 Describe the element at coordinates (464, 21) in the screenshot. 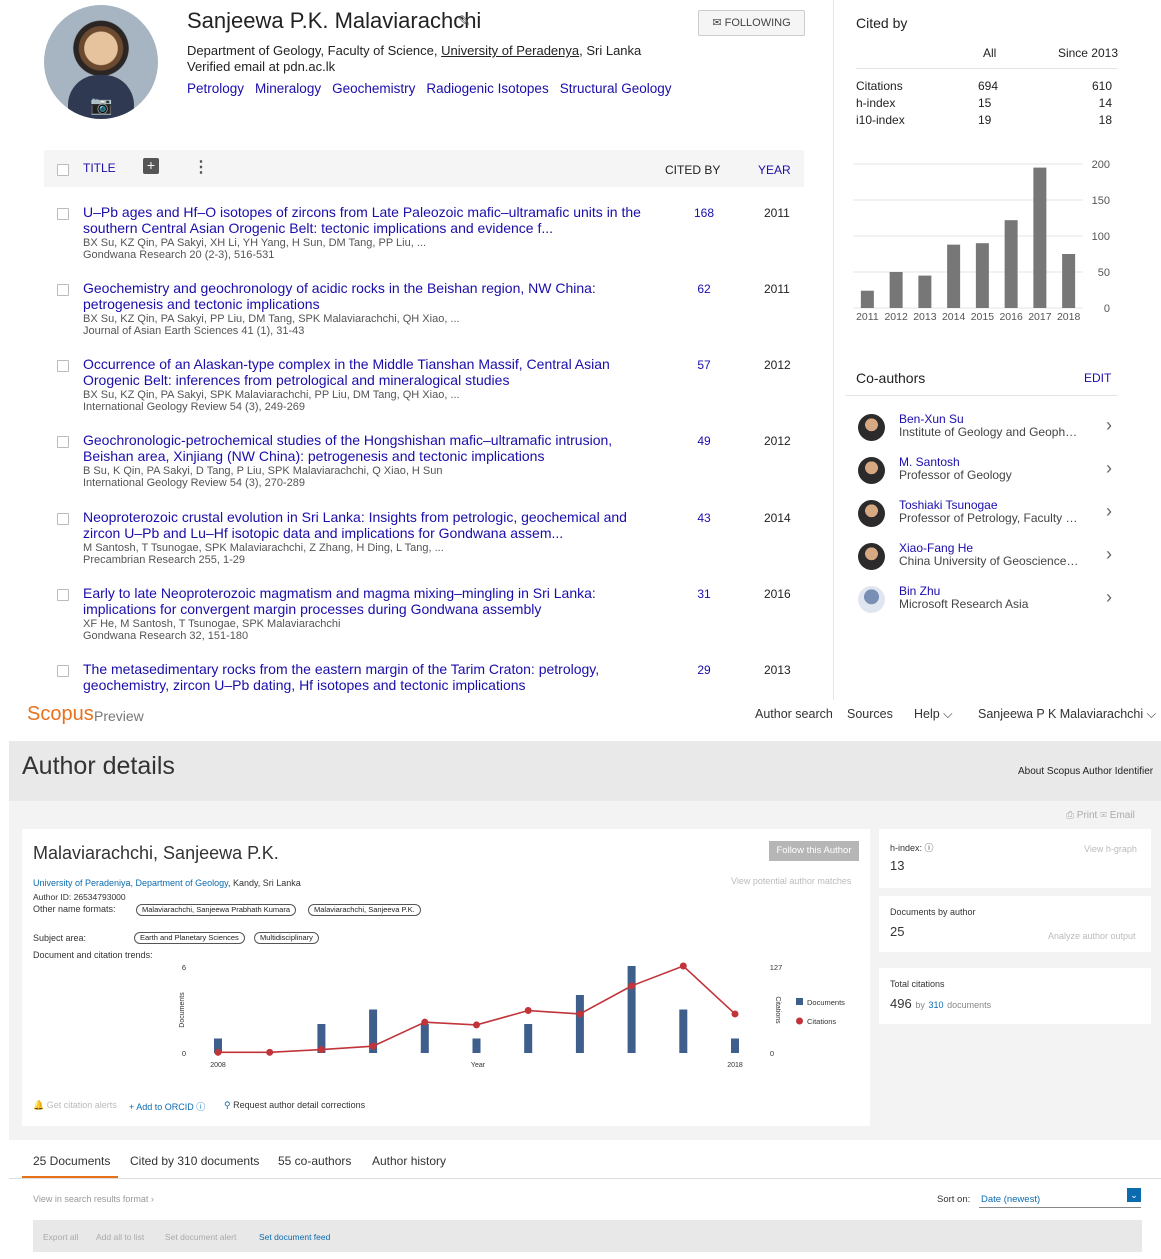

I see `edit-pencil-icon: ✎` at that location.